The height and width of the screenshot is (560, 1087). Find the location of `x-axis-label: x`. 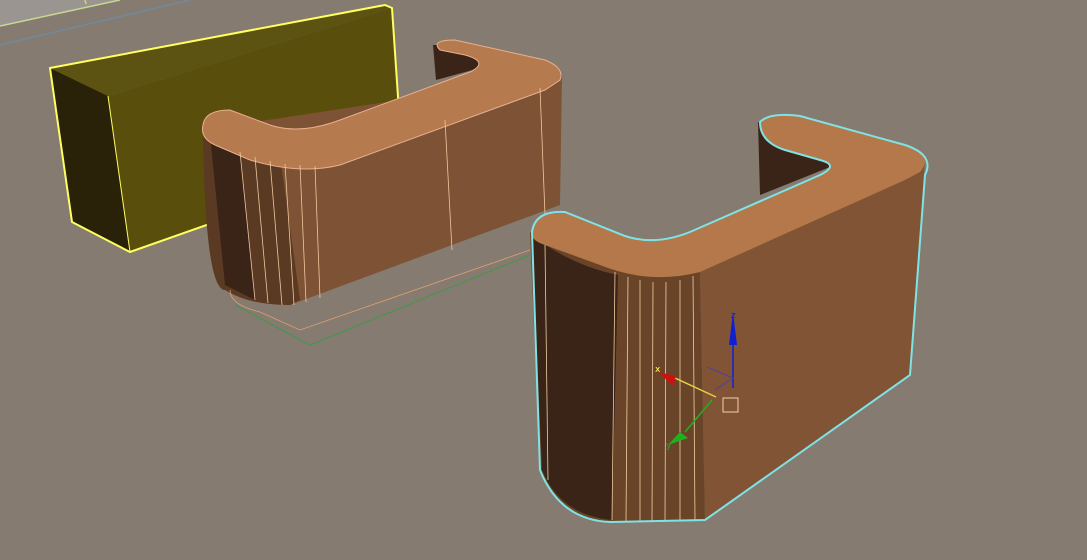

x-axis-label: x is located at coordinates (658, 370).